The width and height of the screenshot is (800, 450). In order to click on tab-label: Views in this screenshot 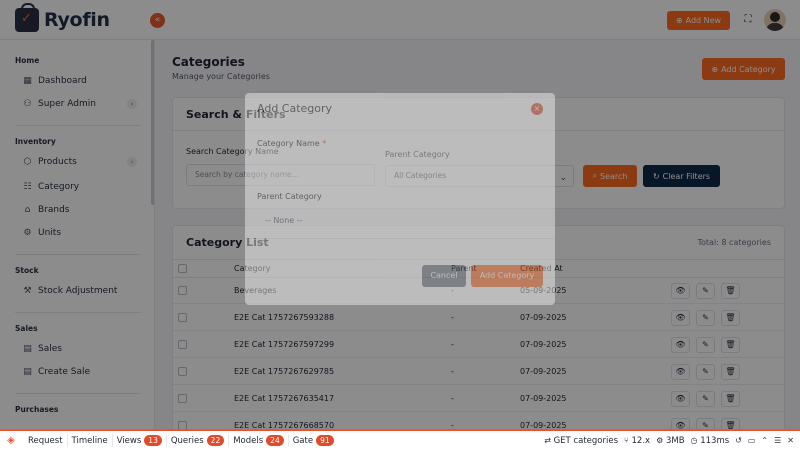, I will do `click(129, 440)`.